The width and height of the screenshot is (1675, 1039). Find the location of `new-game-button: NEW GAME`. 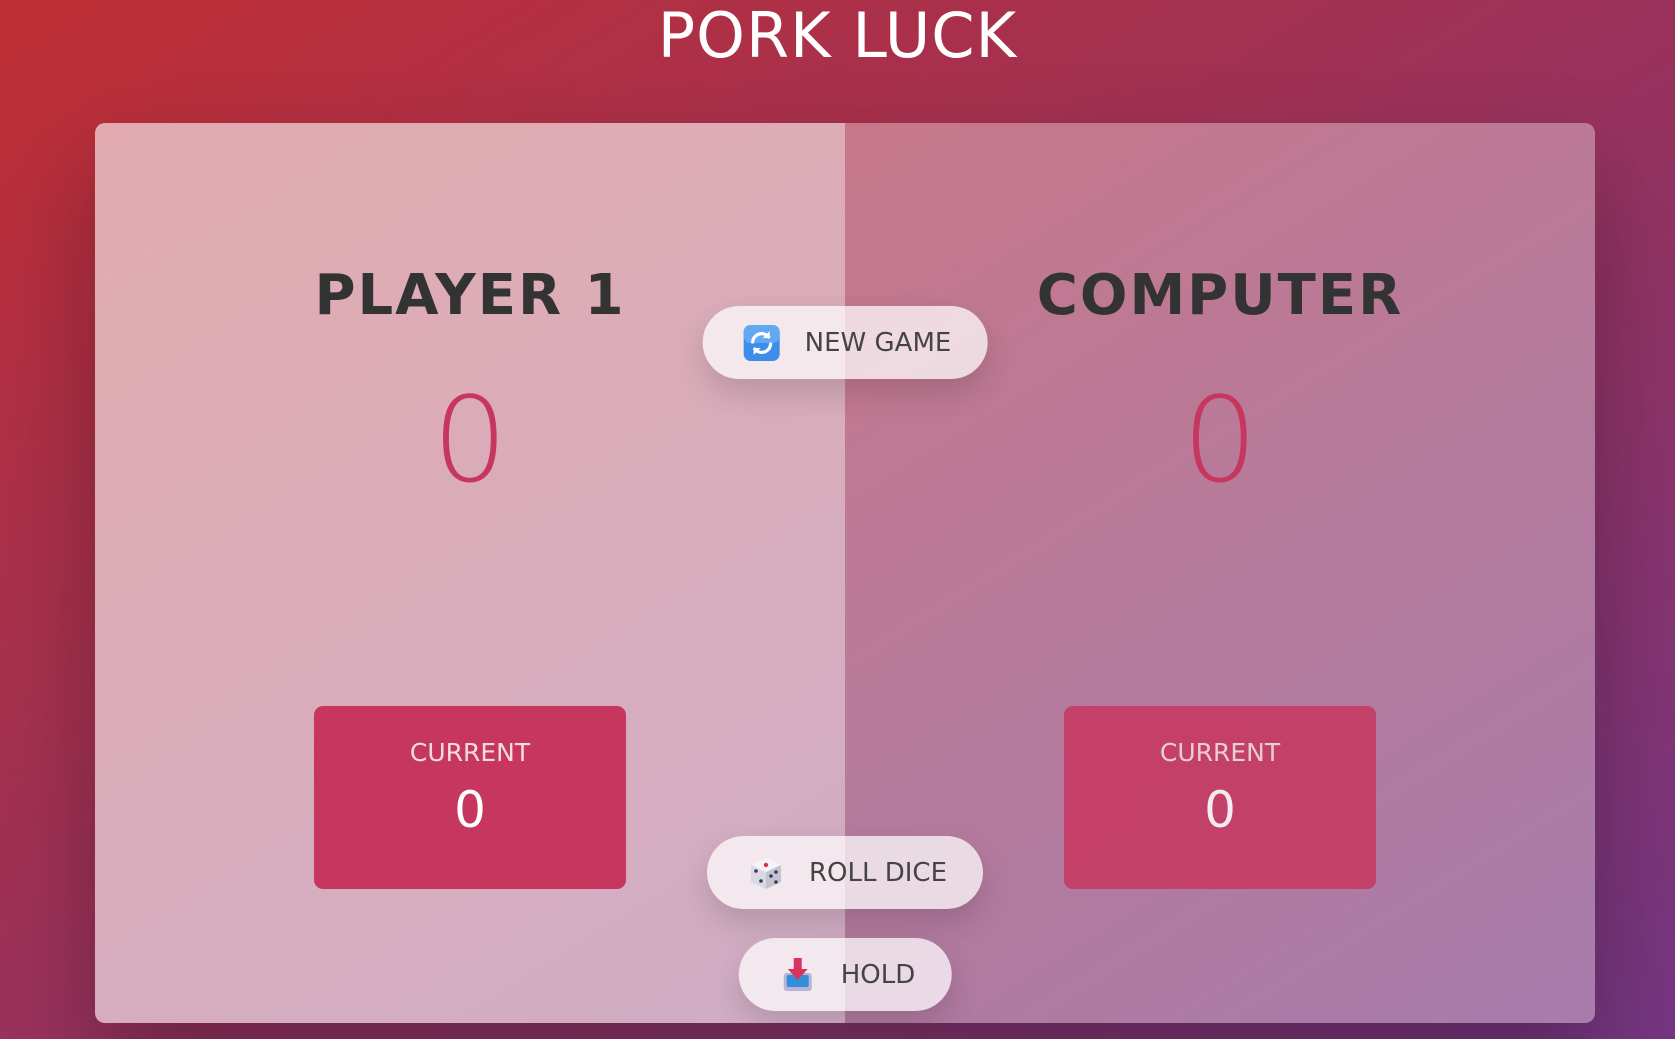

new-game-button: NEW GAME is located at coordinates (845, 342).